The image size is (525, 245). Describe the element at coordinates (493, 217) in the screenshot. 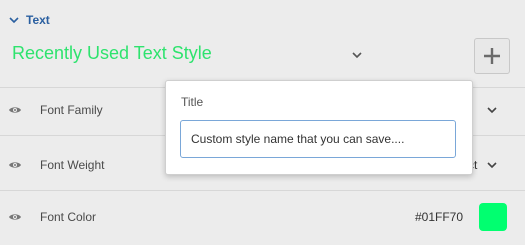

I see `color-swatch` at that location.